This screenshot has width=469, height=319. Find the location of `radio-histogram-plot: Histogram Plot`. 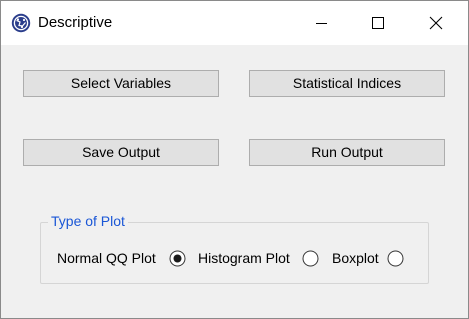

radio-histogram-plot: Histogram Plot is located at coordinates (260, 259).